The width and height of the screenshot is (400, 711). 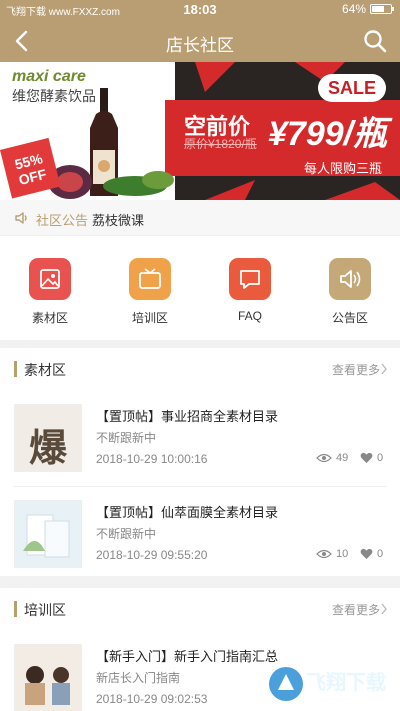 I want to click on battery-icon, so click(x=382, y=9).